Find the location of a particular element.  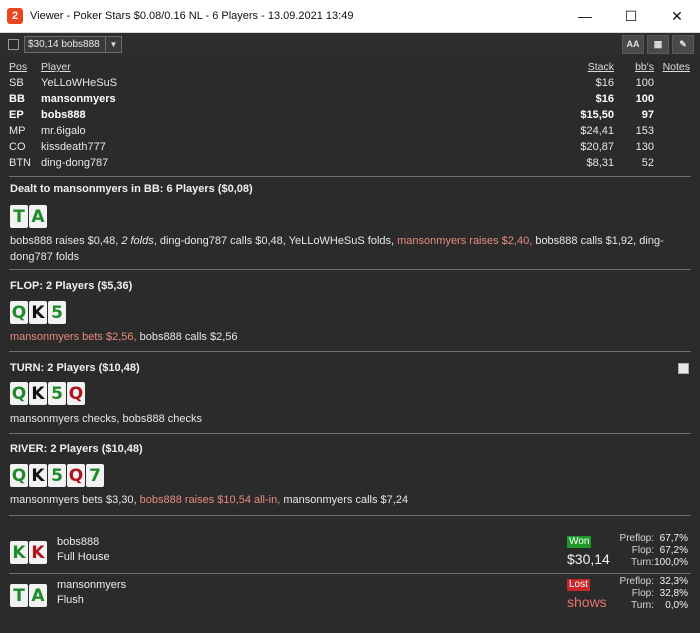

action-segment: mansonmyers bets $3,30, is located at coordinates (75, 500).